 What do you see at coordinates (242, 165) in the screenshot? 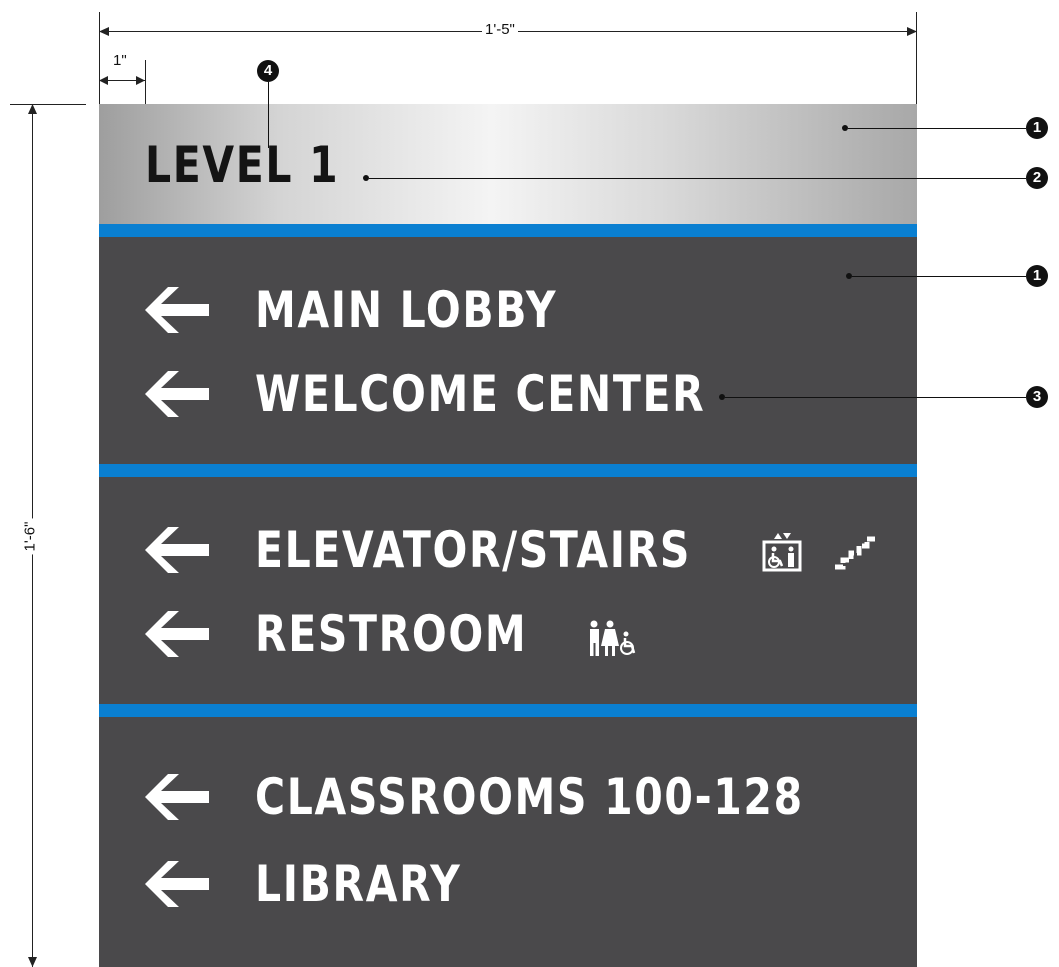
I see `level-title: LEVEL 1` at bounding box center [242, 165].